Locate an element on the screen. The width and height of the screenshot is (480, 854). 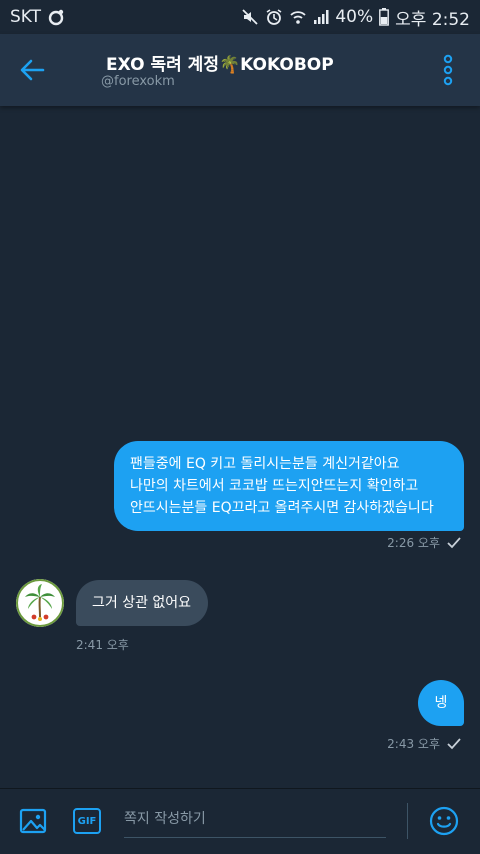
emoji-button is located at coordinates (444, 821).